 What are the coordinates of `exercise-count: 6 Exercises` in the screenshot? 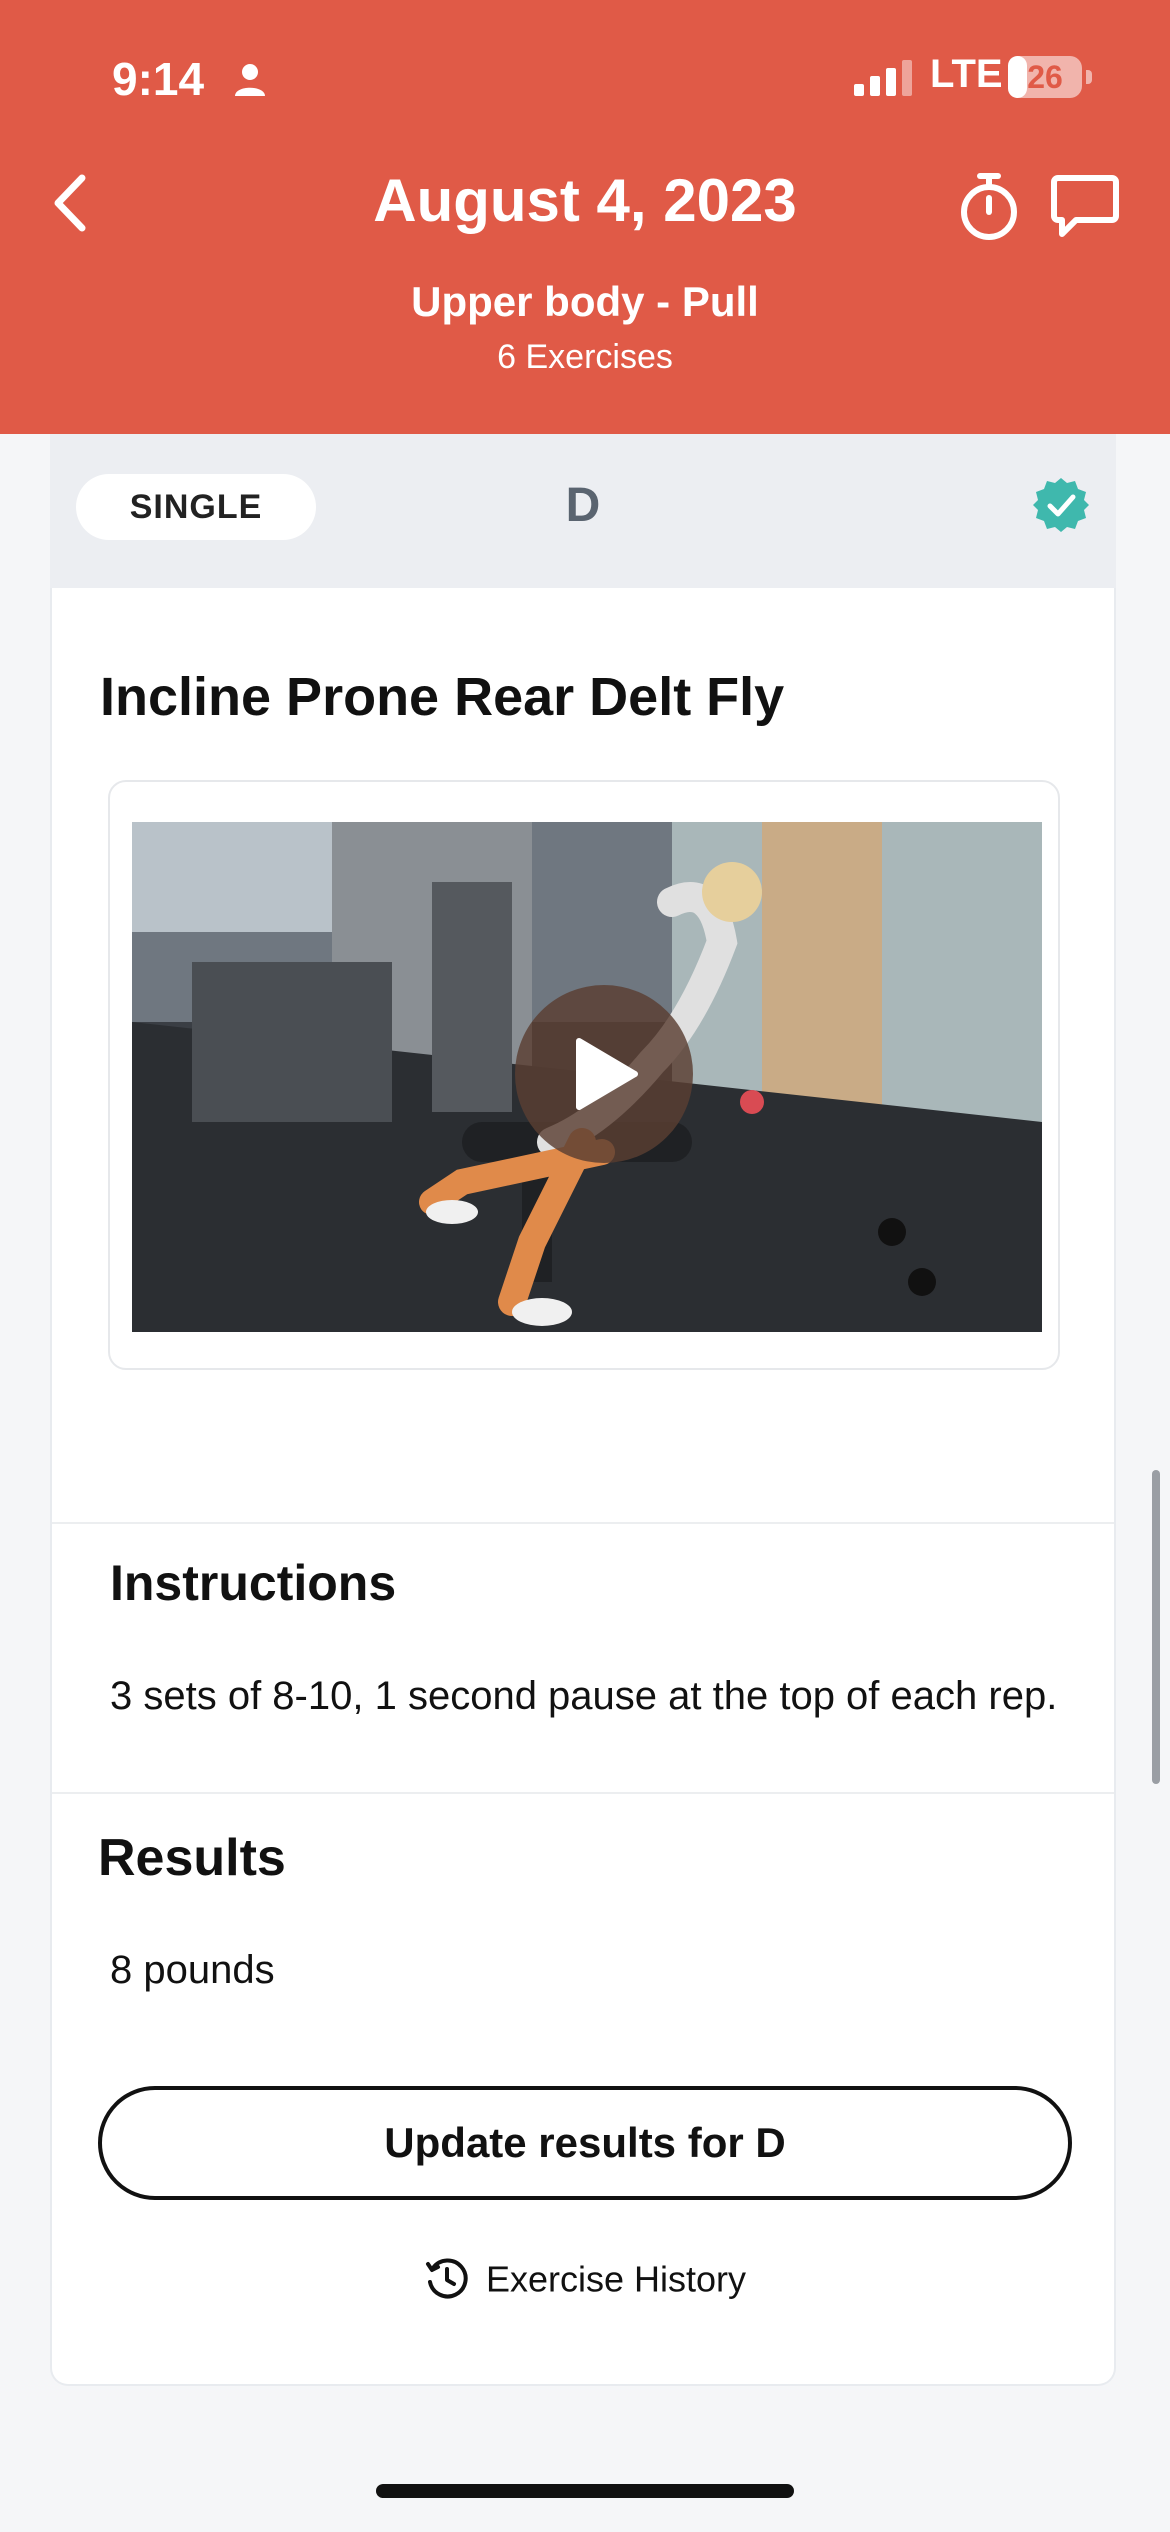 It's located at (585, 357).